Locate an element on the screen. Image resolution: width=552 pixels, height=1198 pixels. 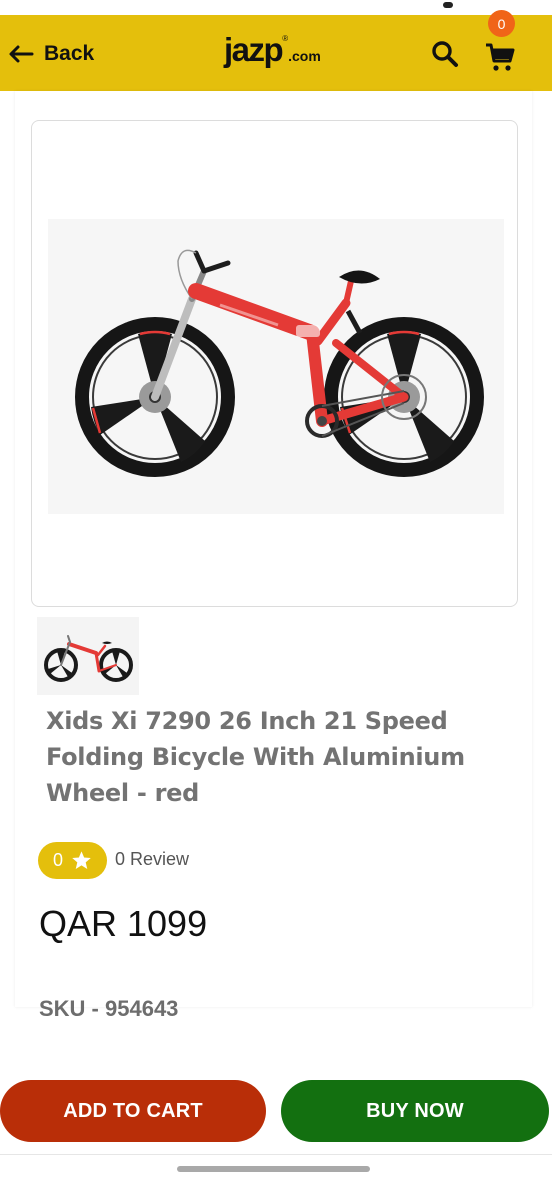
status-bar is located at coordinates (276, 7).